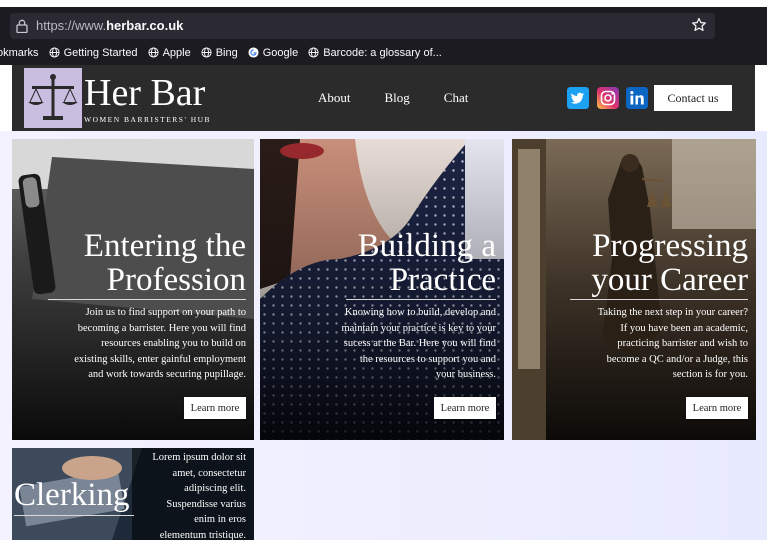  I want to click on main-nav: About Blog Chat, so click(410, 98).